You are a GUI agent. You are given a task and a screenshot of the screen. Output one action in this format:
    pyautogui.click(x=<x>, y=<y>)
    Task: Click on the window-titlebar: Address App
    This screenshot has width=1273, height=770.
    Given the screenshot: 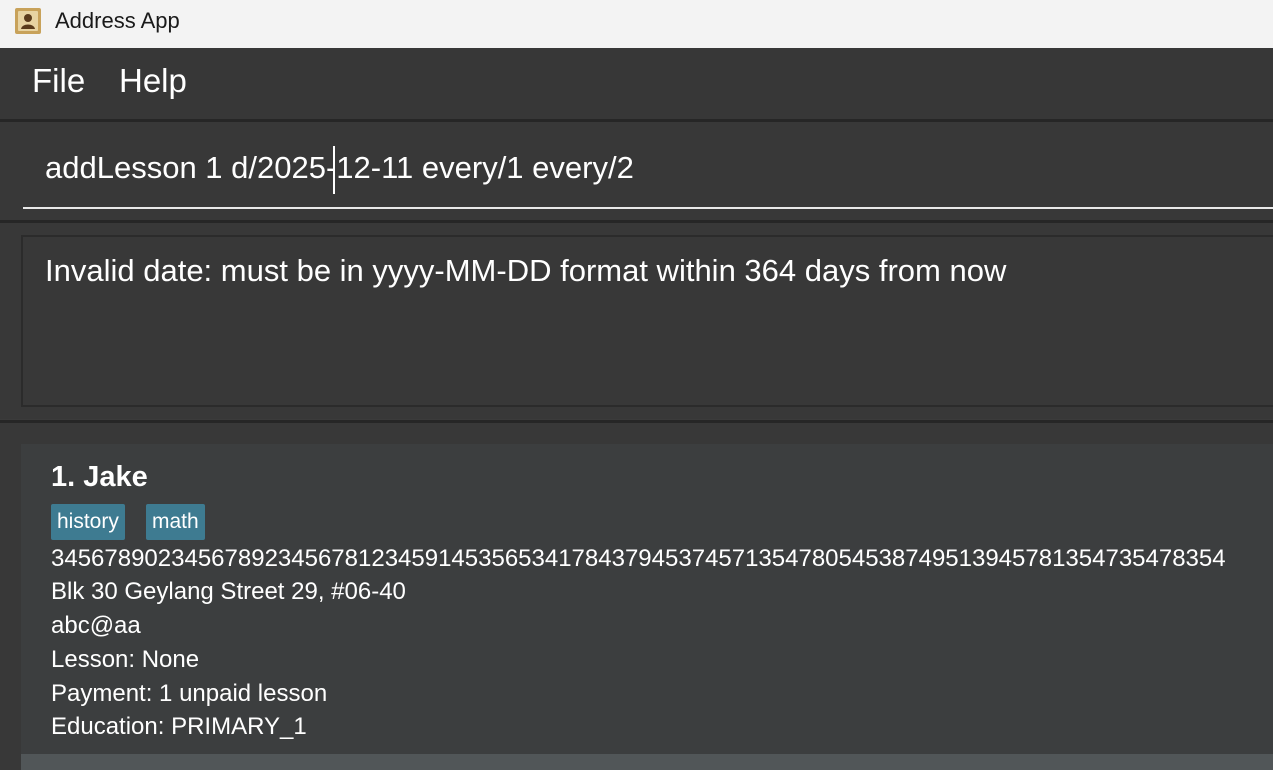 What is the action you would take?
    pyautogui.click(x=636, y=24)
    